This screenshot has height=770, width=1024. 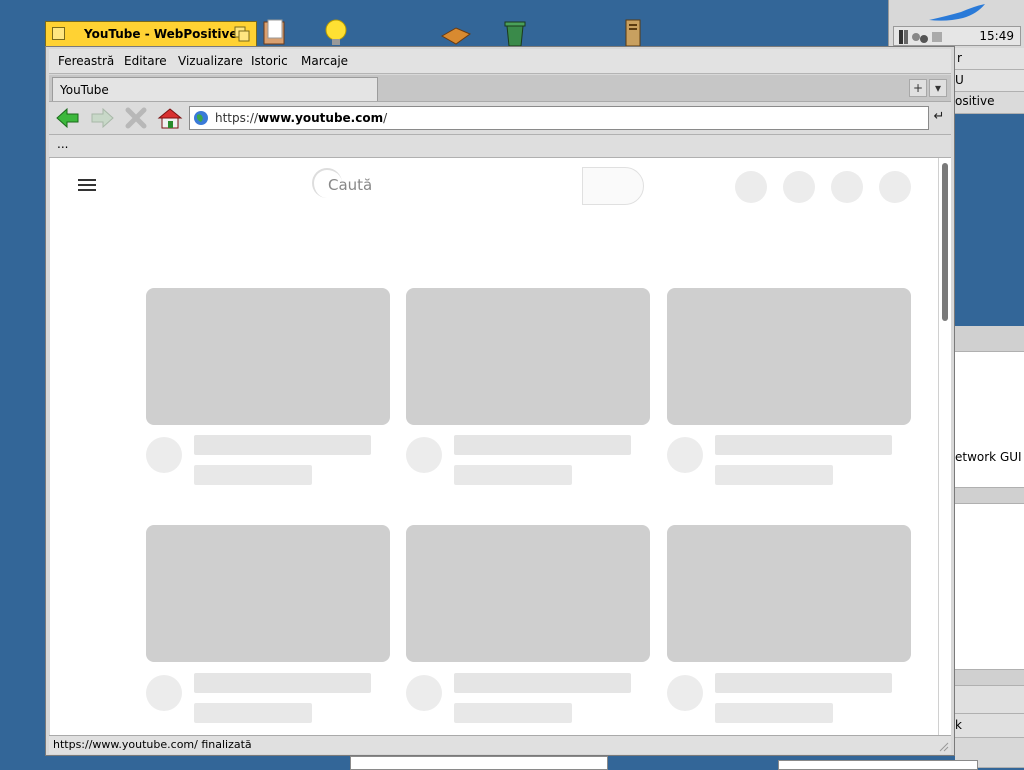 I want to click on tab-youtube: YouTube, so click(x=215, y=89).